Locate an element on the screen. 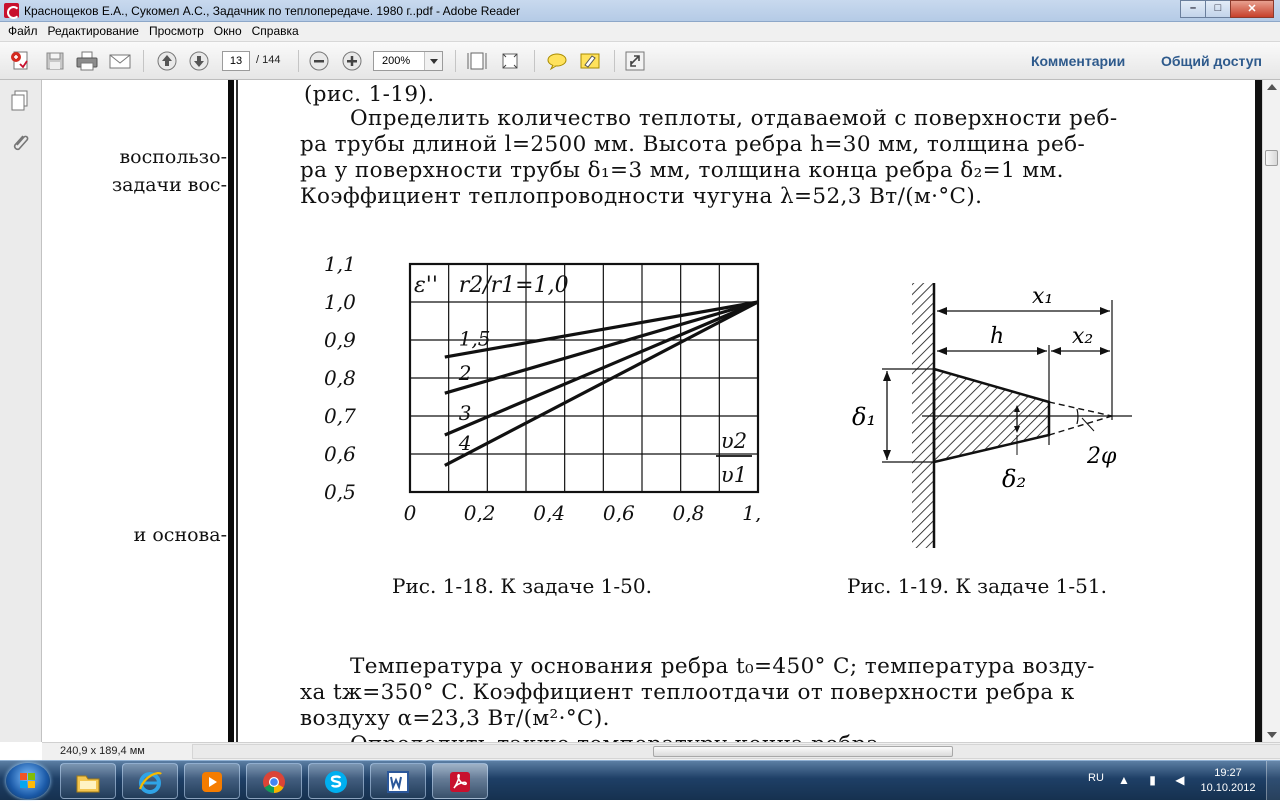  book-spine is located at coordinates (231, 411).